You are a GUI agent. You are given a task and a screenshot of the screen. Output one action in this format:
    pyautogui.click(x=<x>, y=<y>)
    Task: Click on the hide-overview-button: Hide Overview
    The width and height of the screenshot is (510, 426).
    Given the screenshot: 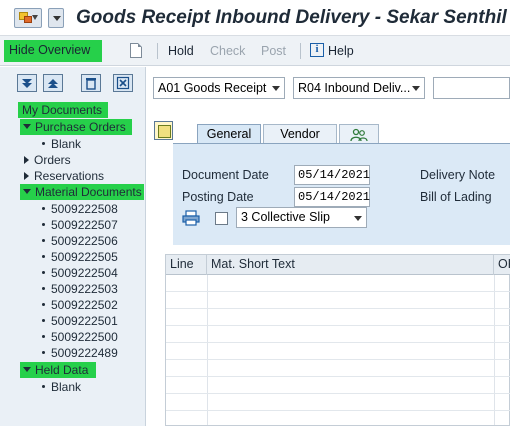 What is the action you would take?
    pyautogui.click(x=53, y=51)
    